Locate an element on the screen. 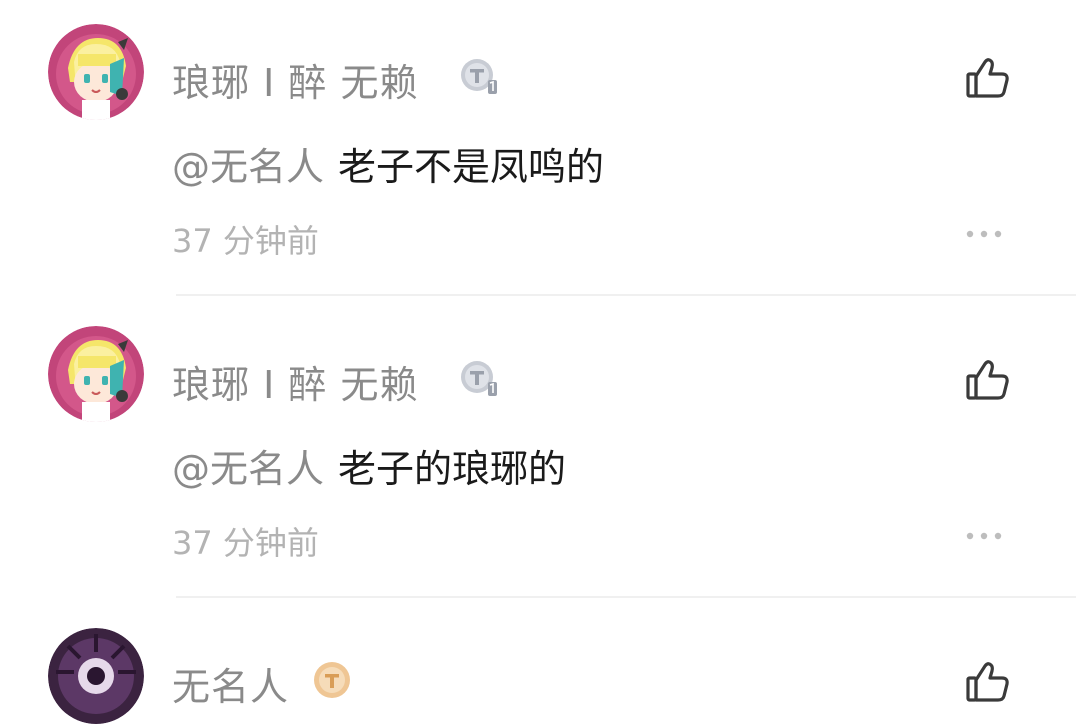 This screenshot has width=1076, height=724. comment-body: @无名人 老子的琅琊的 is located at coordinates (369, 465).